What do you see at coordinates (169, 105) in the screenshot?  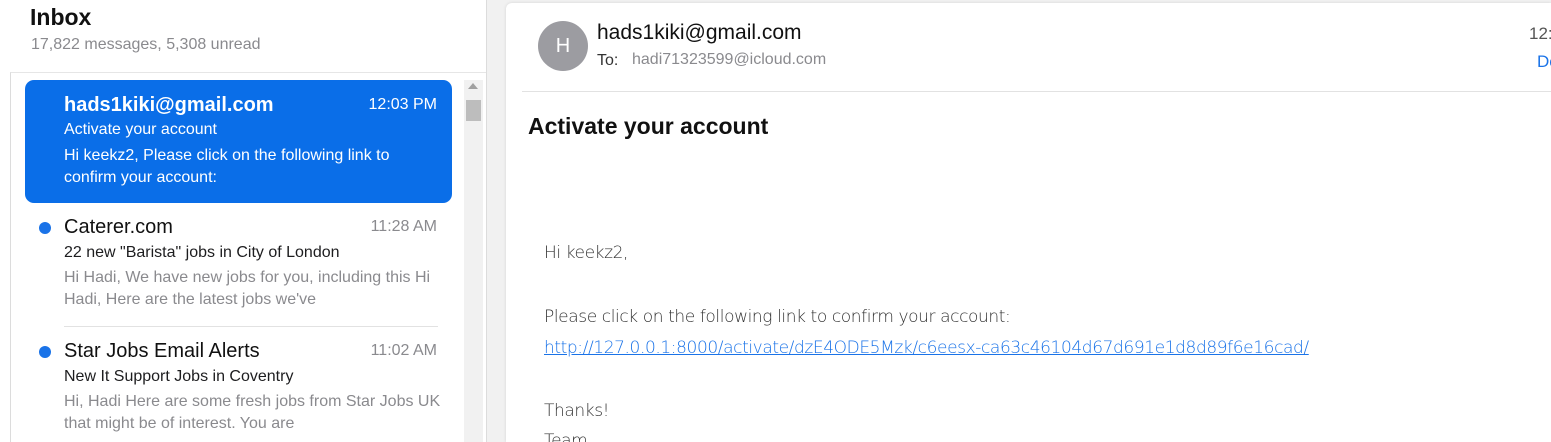 I see `message-sender: hads1kiki@gmail.com` at bounding box center [169, 105].